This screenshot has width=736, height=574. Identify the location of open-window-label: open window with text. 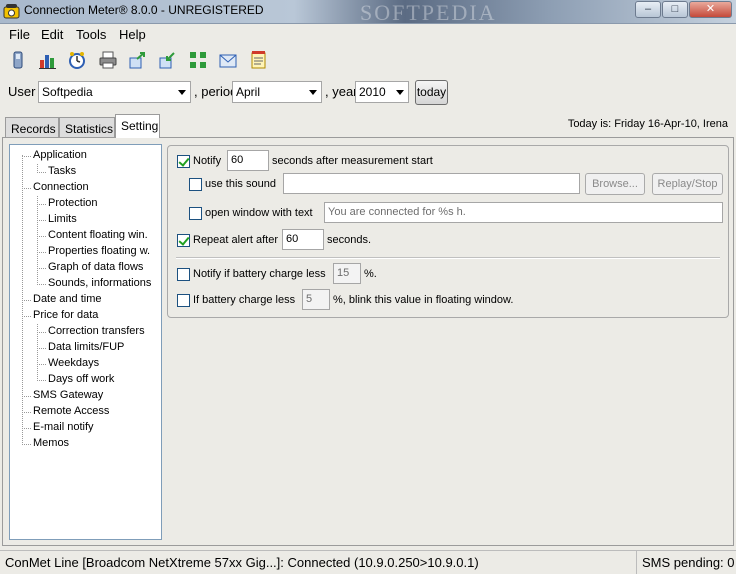
(259, 213).